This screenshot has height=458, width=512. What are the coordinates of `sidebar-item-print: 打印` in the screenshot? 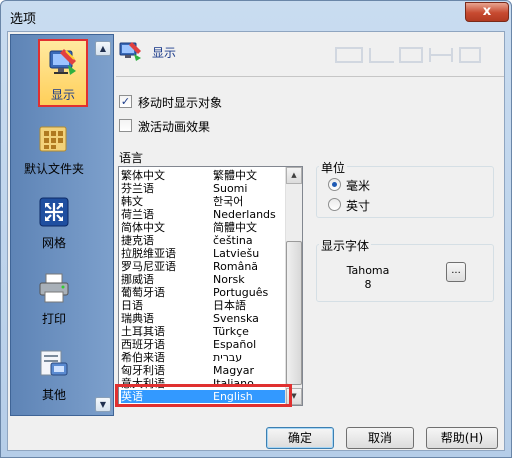 It's located at (54, 302).